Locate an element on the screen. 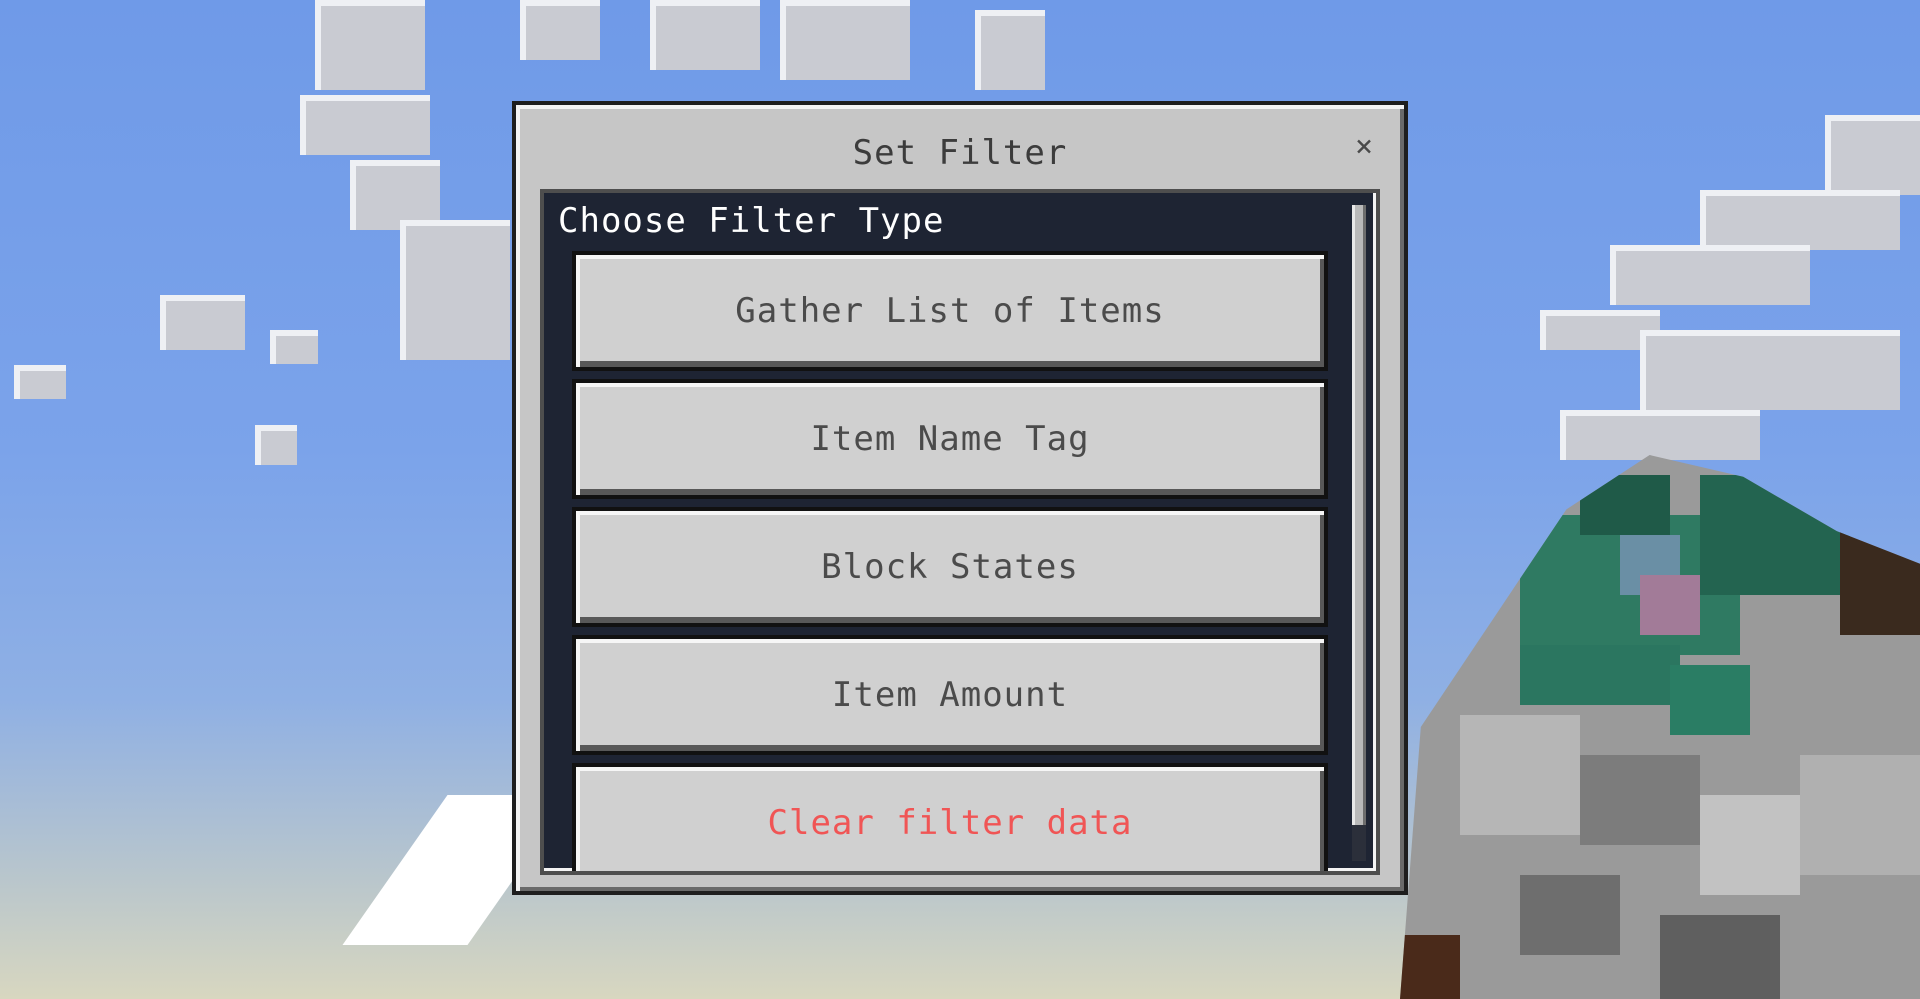  option-label: Gather List of Items is located at coordinates (950, 311).